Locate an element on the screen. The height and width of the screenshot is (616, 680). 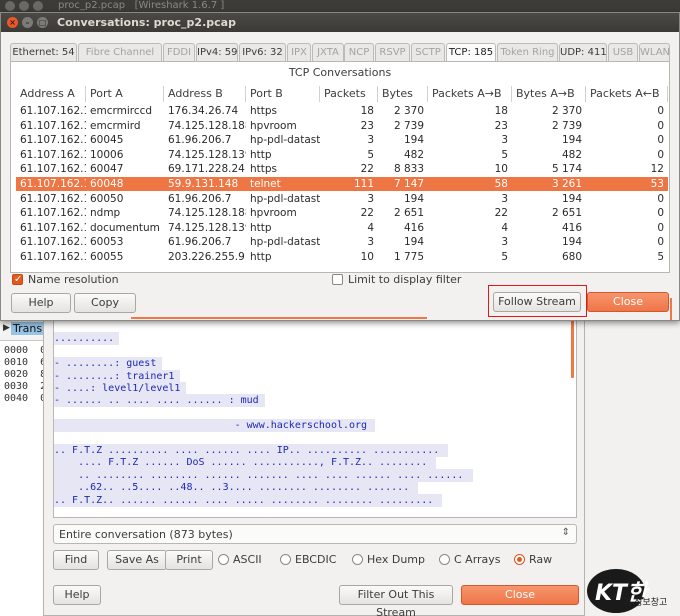
table-hscroll-thumb is located at coordinates (279, 318).